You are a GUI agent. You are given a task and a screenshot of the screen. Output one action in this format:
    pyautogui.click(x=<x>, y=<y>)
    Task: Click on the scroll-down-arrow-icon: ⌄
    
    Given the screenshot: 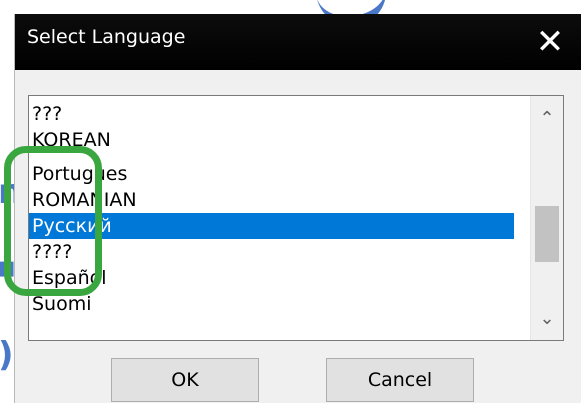 What is the action you would take?
    pyautogui.click(x=547, y=318)
    